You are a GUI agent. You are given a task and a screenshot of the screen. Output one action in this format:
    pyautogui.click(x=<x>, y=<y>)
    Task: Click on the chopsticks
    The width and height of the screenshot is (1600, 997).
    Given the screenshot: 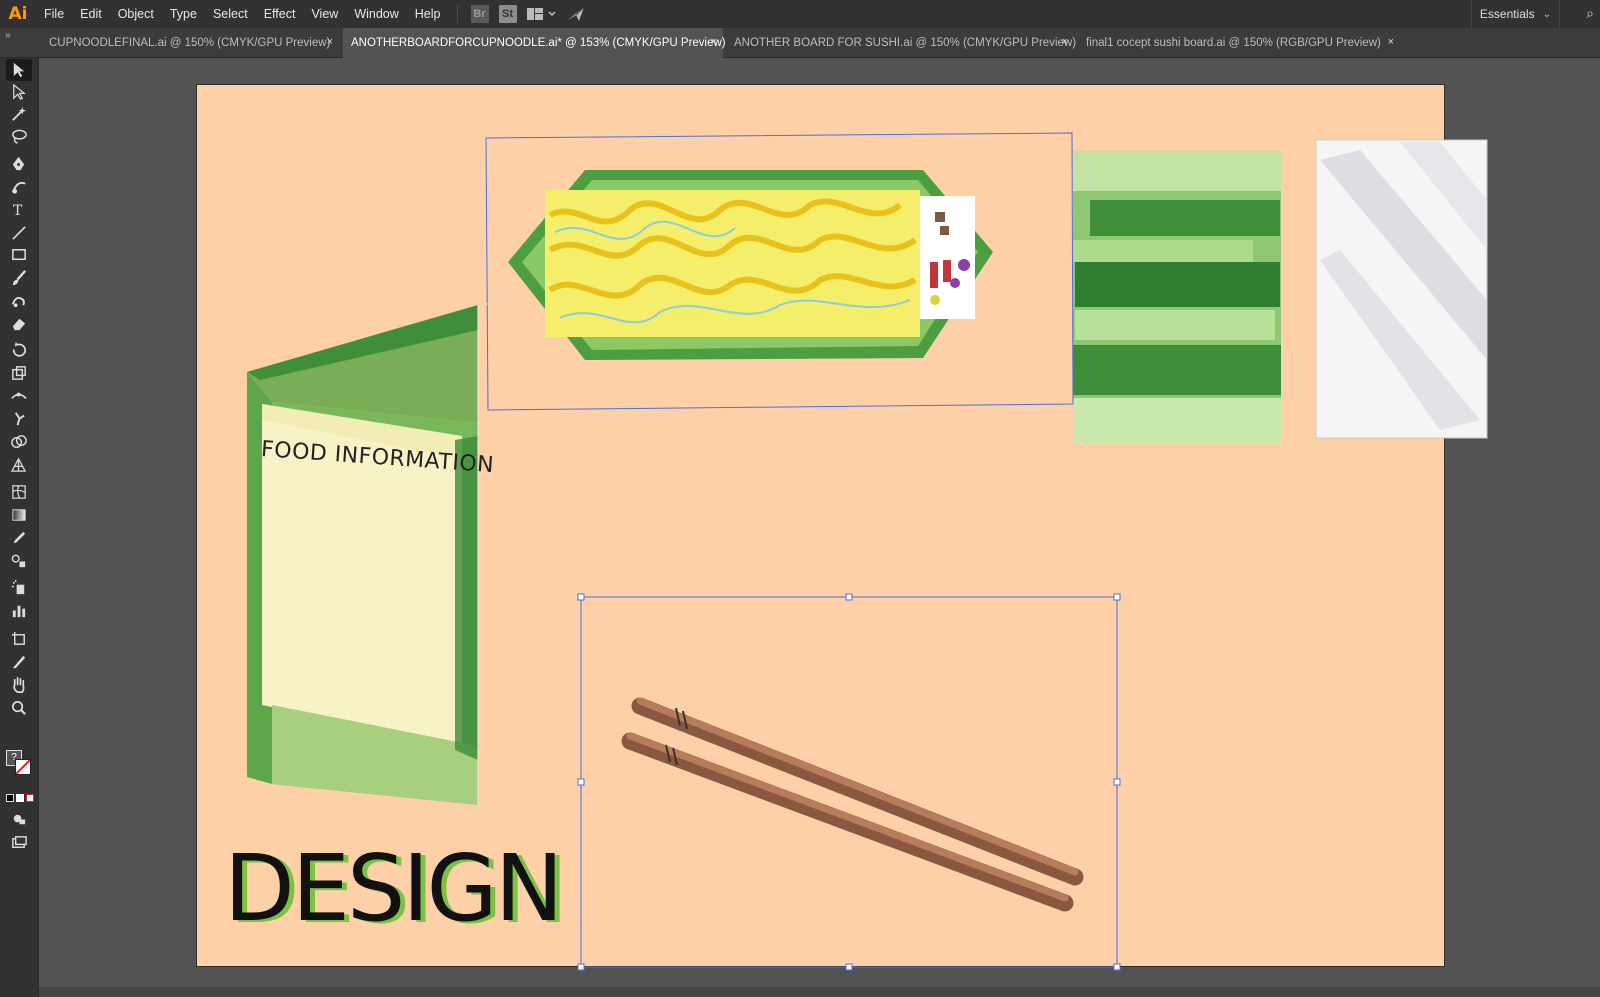 What is the action you would take?
    pyautogui.click(x=852, y=804)
    